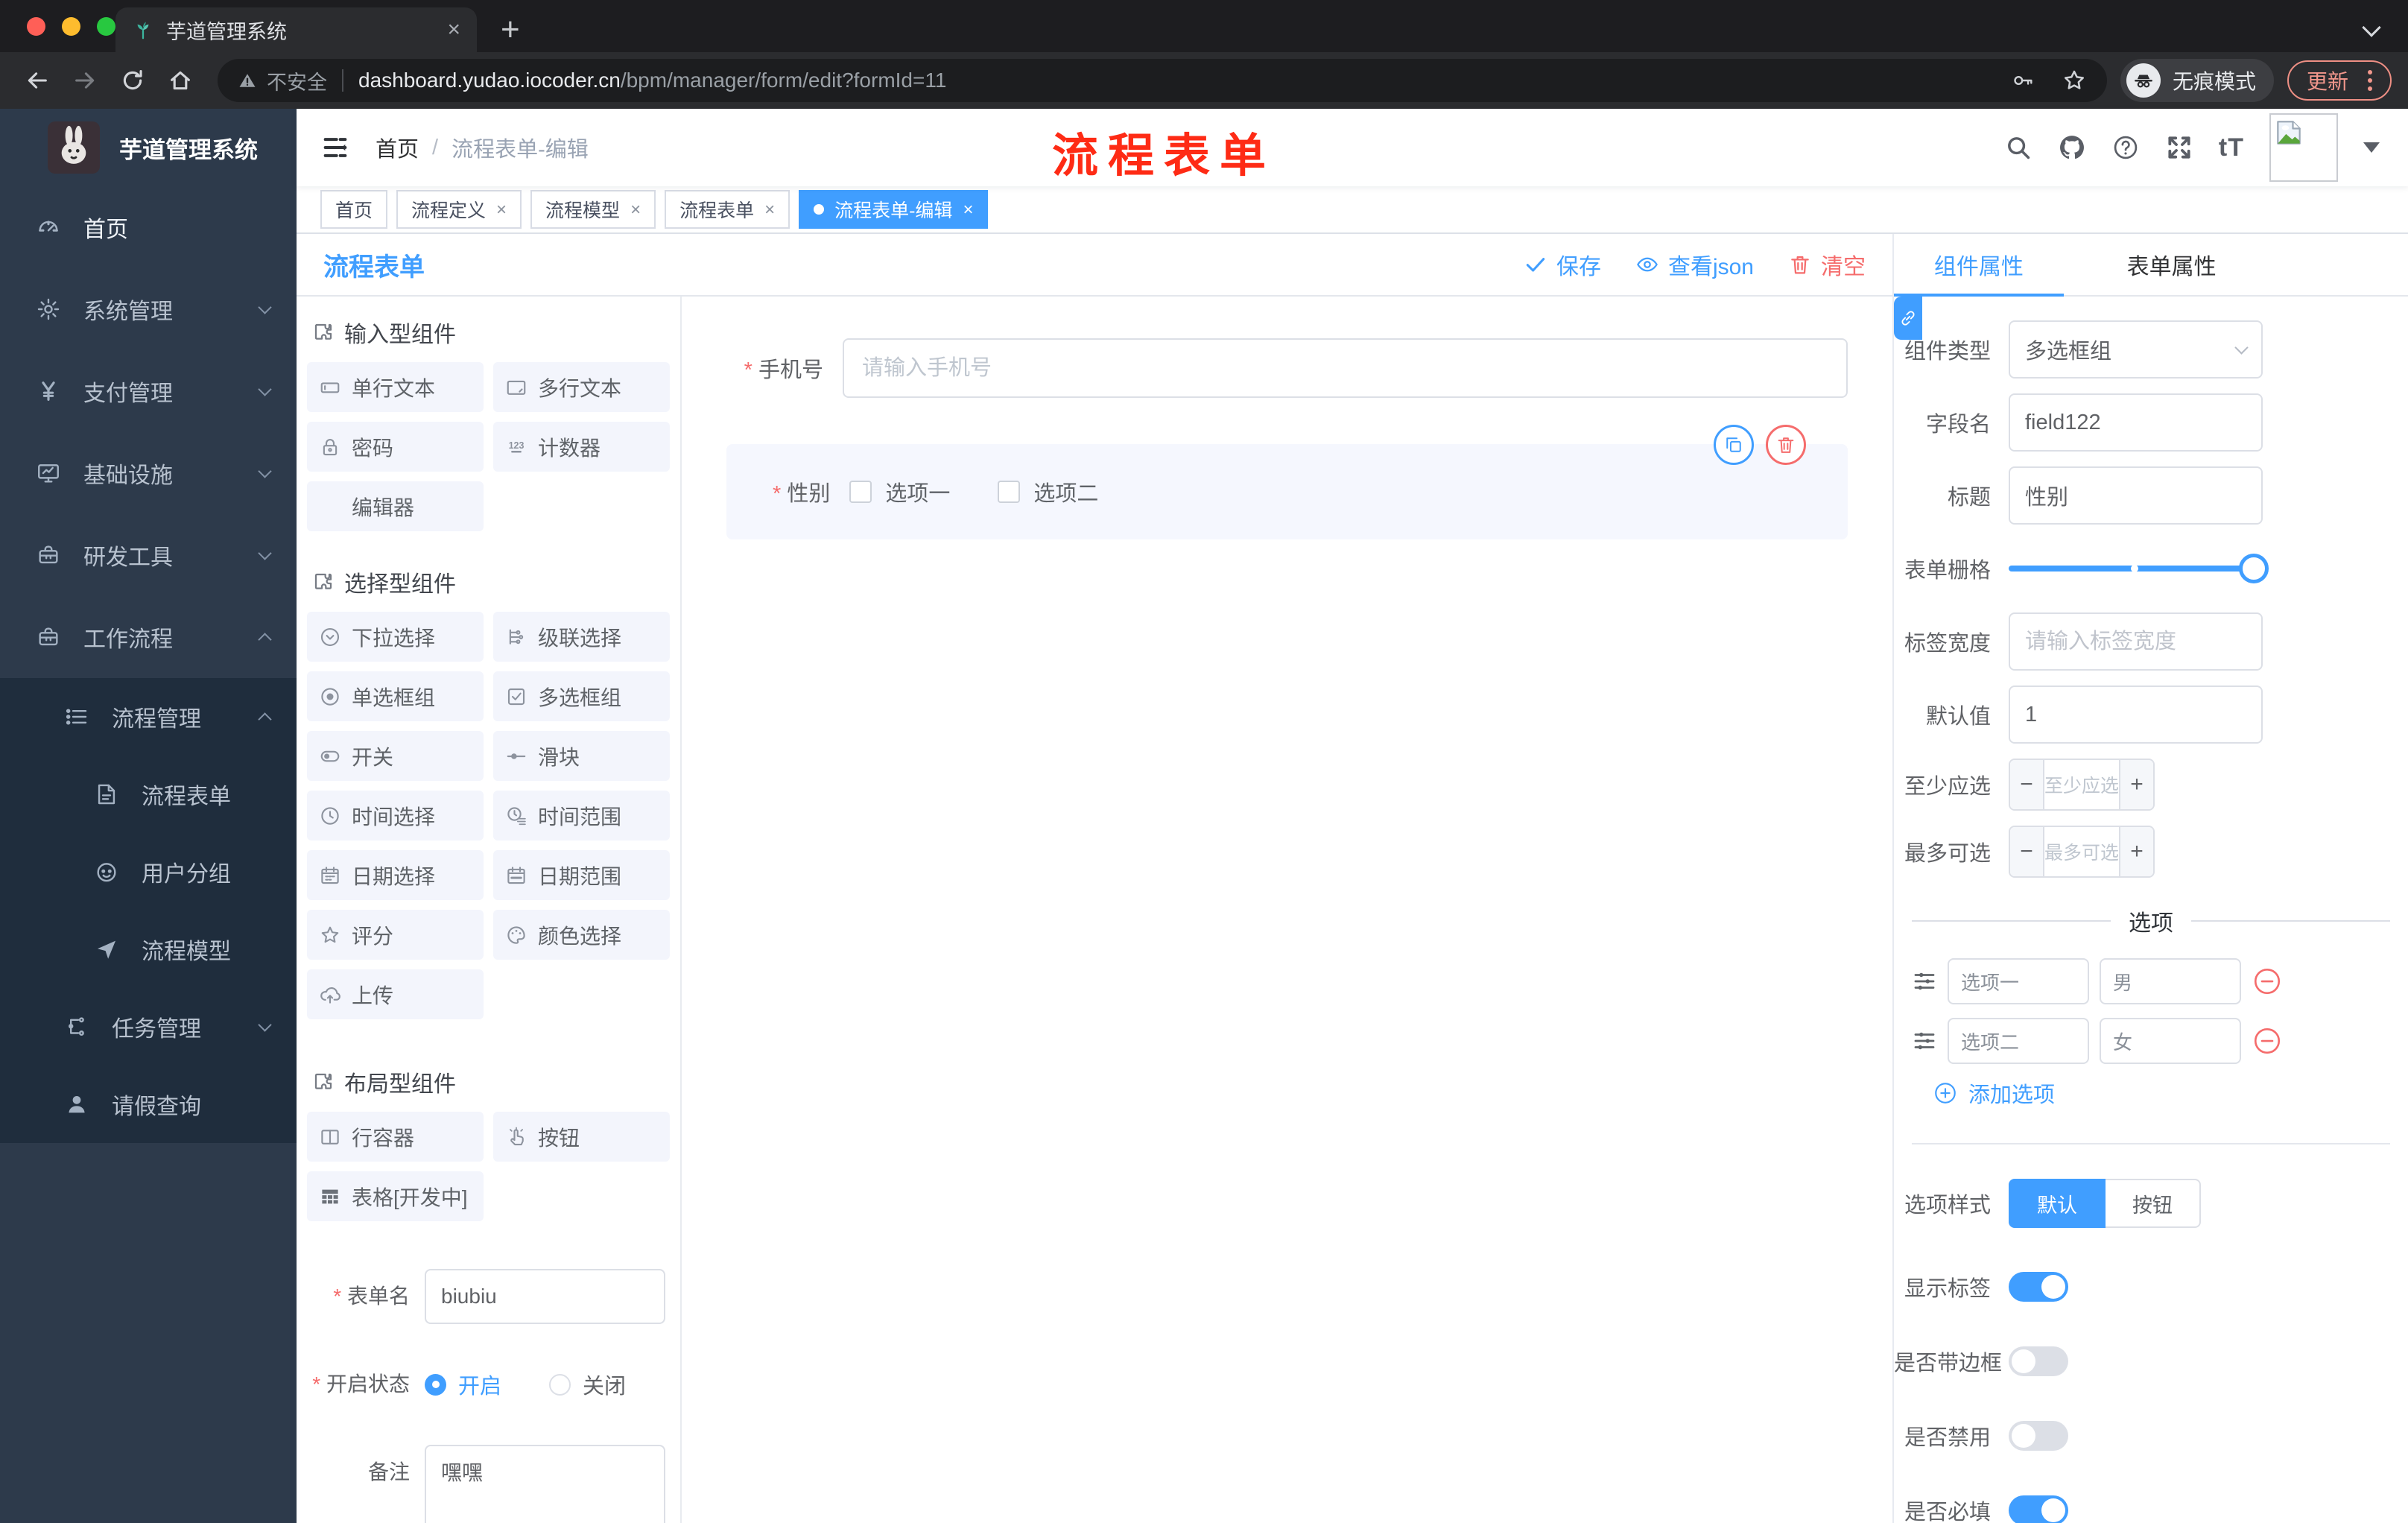 The width and height of the screenshot is (2408, 1523). What do you see at coordinates (335, 147) in the screenshot?
I see `sidebar-fold-icon` at bounding box center [335, 147].